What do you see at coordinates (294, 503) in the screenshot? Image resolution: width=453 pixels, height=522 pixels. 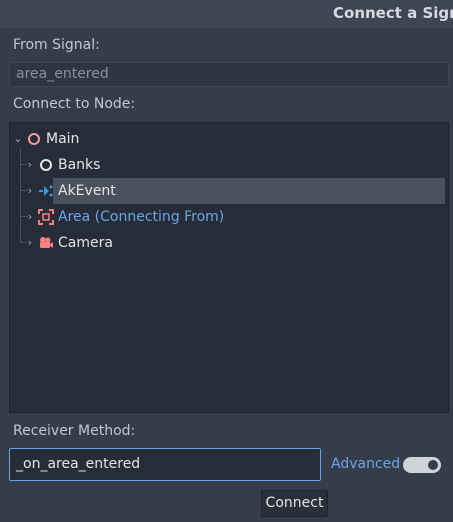 I see `connect-button: Connect` at bounding box center [294, 503].